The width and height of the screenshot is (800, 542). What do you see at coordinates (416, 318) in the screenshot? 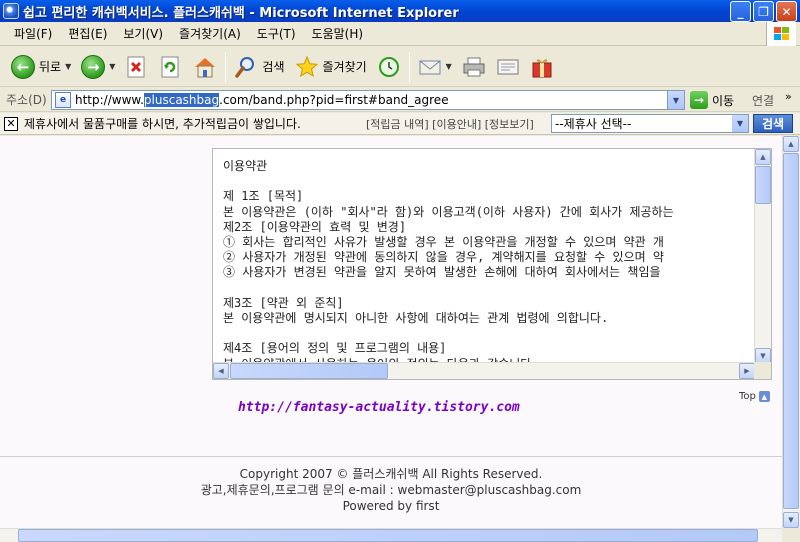
I see `terms-line: 본 이용약관에 명시되지 아니한 사항에 대하여는 관계 법령에 의합니다.` at bounding box center [416, 318].